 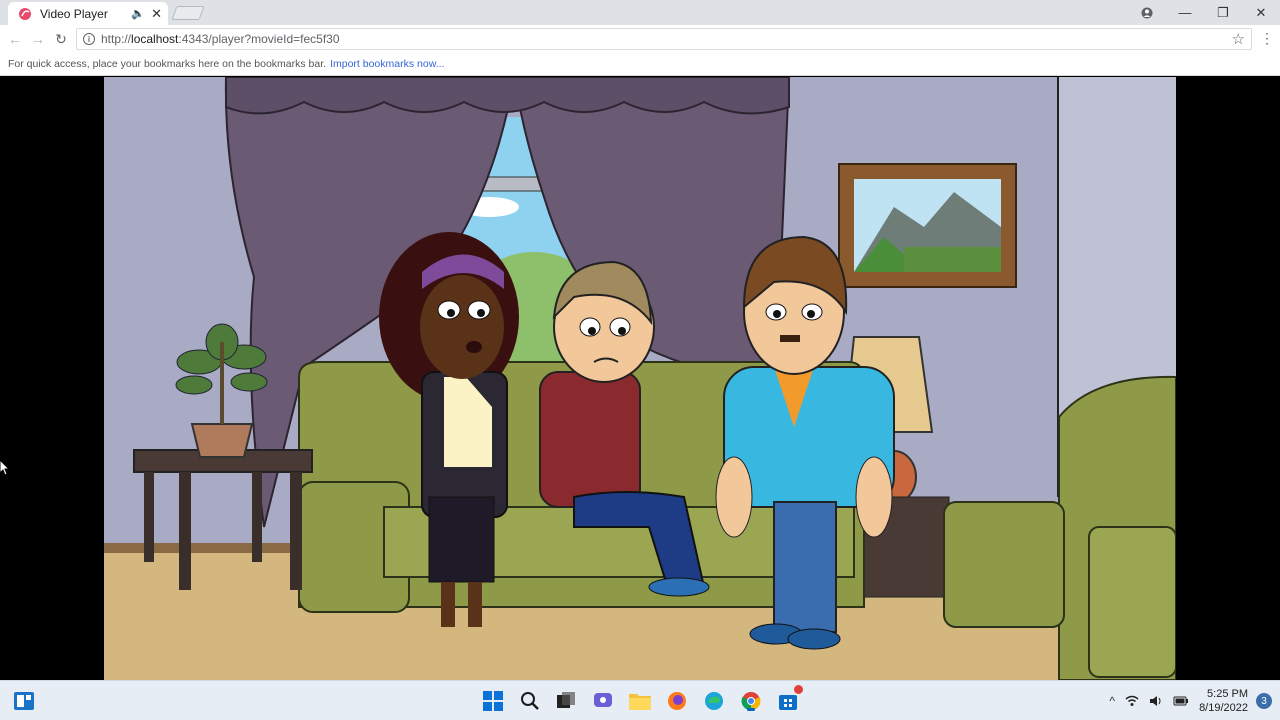 What do you see at coordinates (640, 12) in the screenshot?
I see `browser-titlebar: Video Player 🔈 ✕ — ❐ ✕` at bounding box center [640, 12].